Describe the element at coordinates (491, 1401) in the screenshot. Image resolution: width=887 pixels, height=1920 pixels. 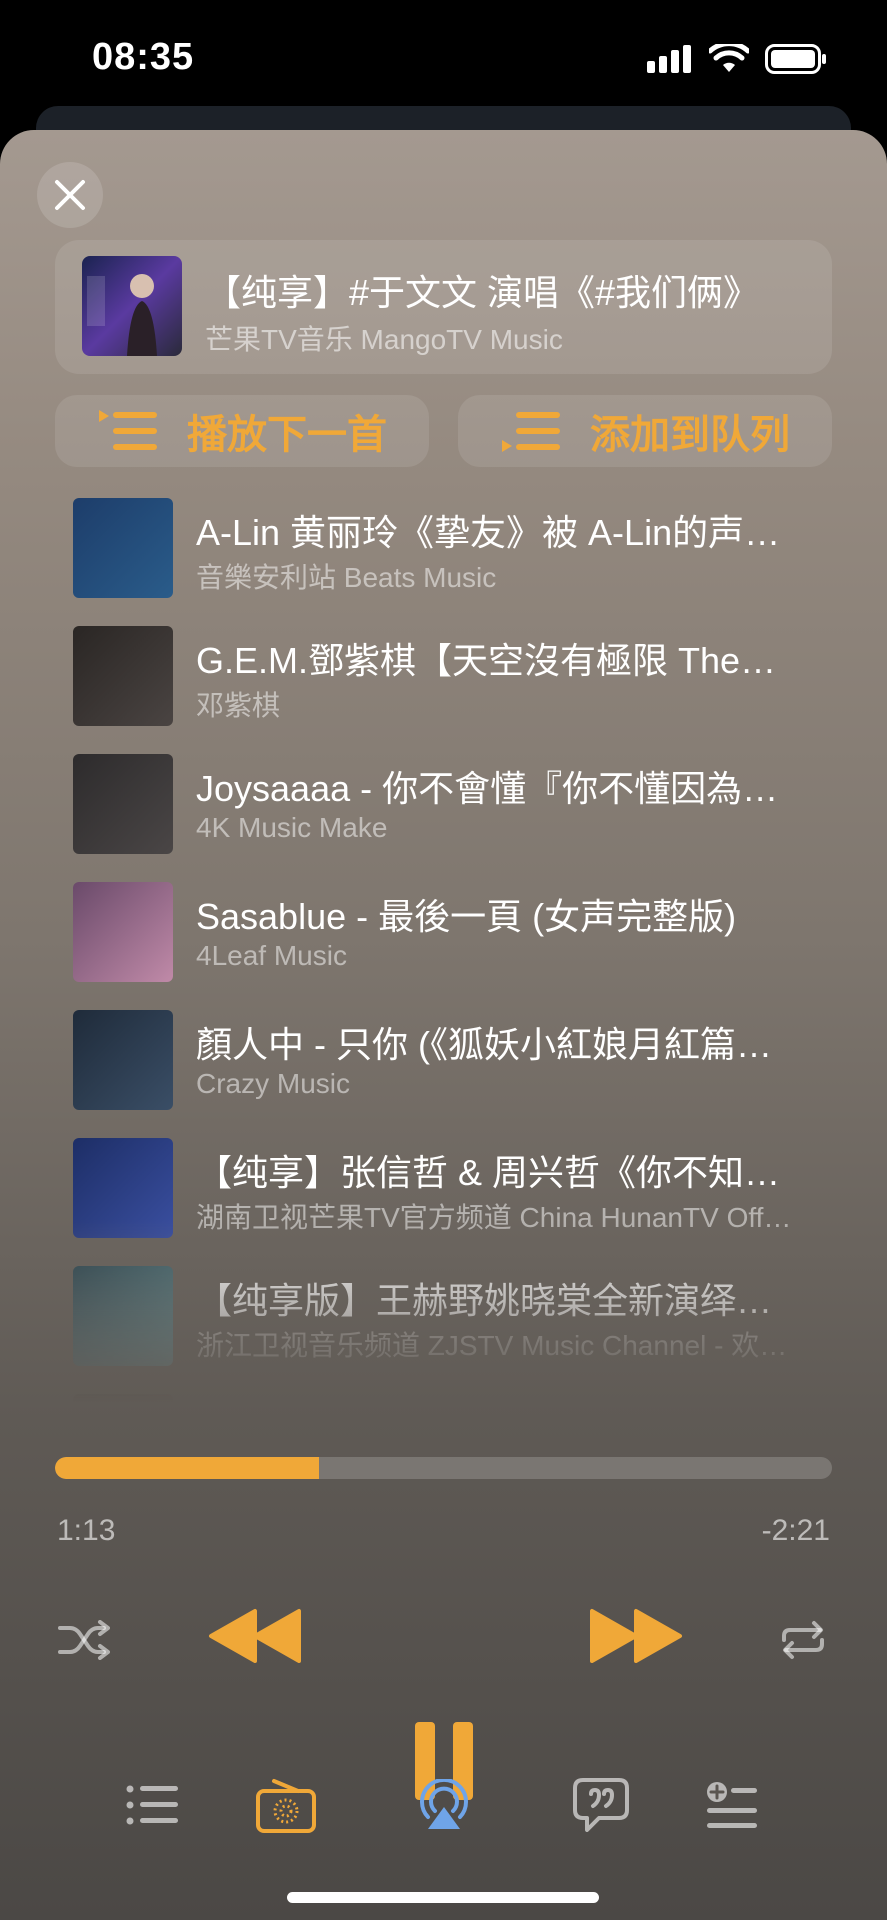
I see `queue-title: 王一 - 聚始模了『因…称微笑末四』` at that location.